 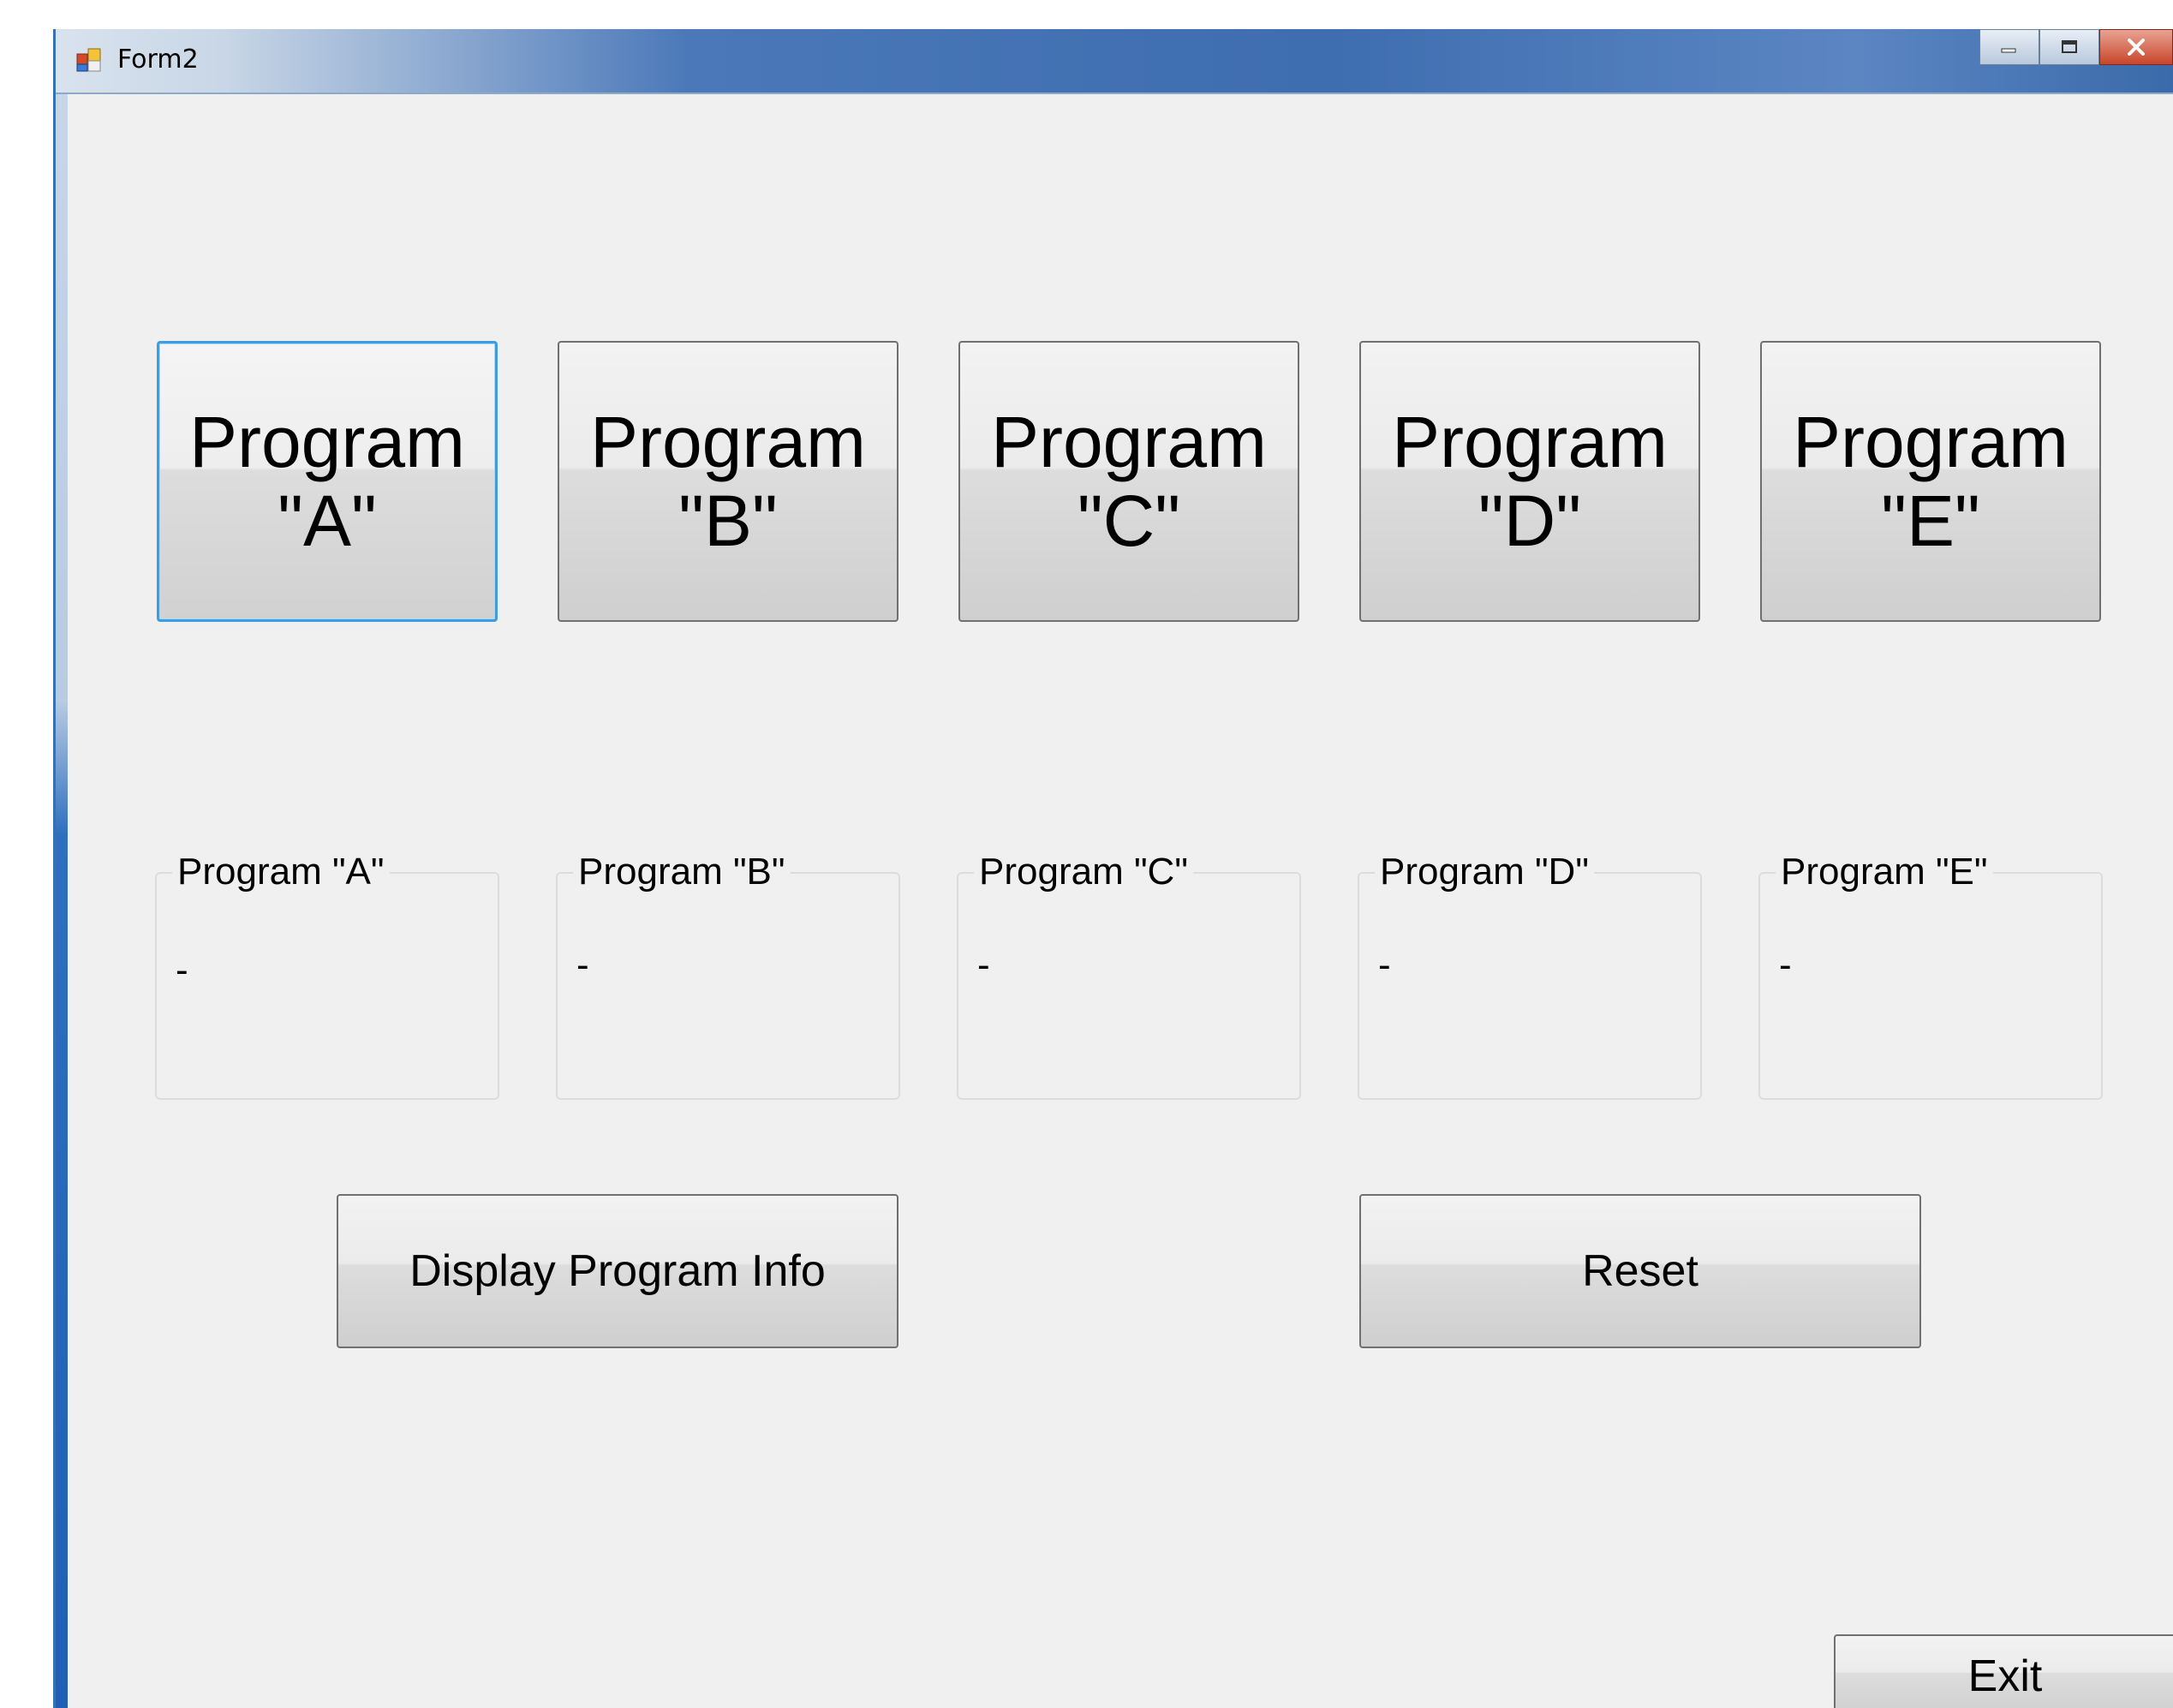 I want to click on program-d-button: Program "D", so click(x=1530, y=481).